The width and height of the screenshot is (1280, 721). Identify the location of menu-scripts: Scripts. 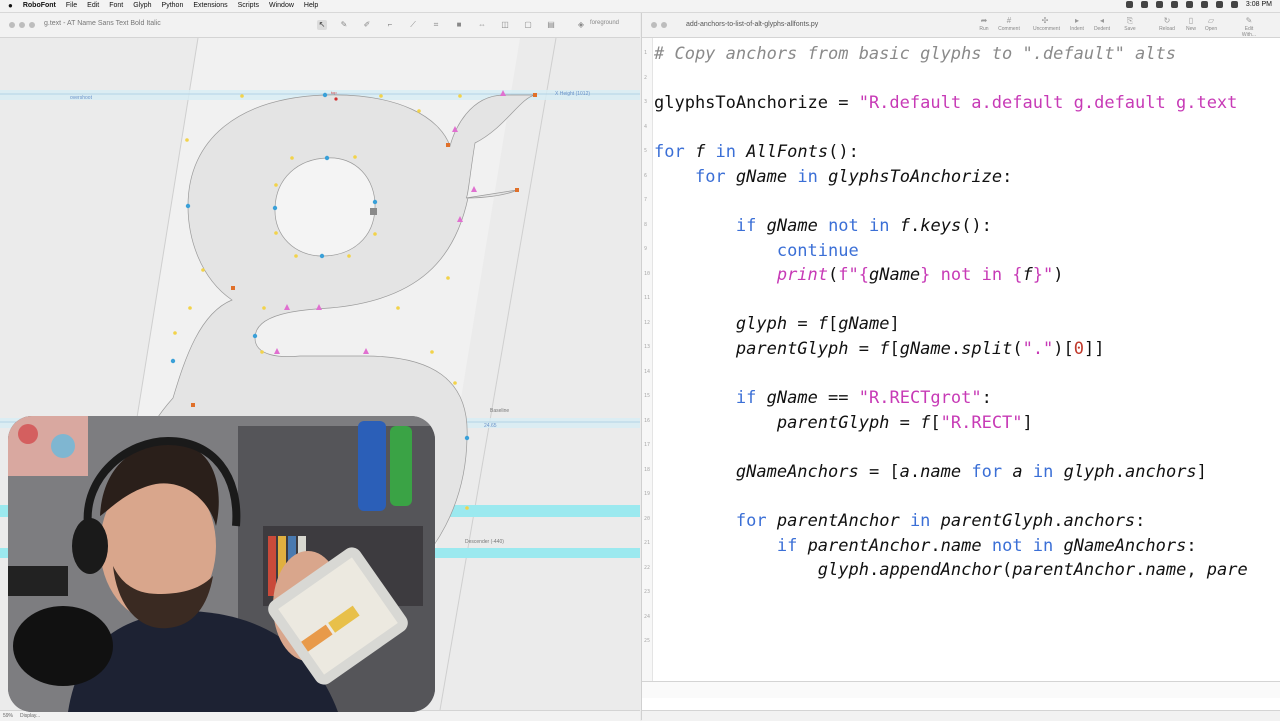
(248, 5).